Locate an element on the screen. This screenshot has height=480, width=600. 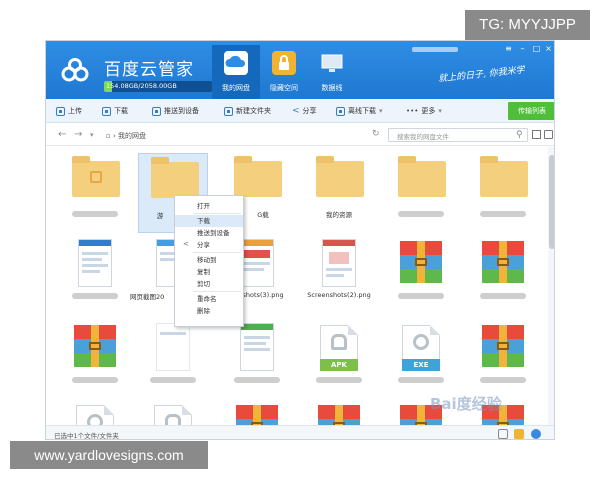
push-to-device-button: 推送到设备 is located at coordinates (175, 111).